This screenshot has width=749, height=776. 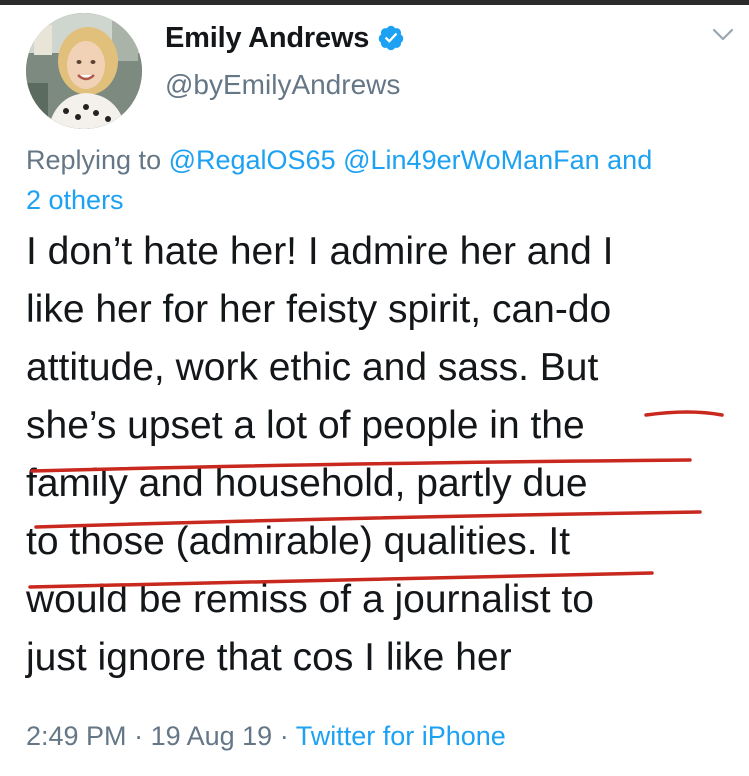 What do you see at coordinates (252, 160) in the screenshot?
I see `mention-link: @RegalOS65` at bounding box center [252, 160].